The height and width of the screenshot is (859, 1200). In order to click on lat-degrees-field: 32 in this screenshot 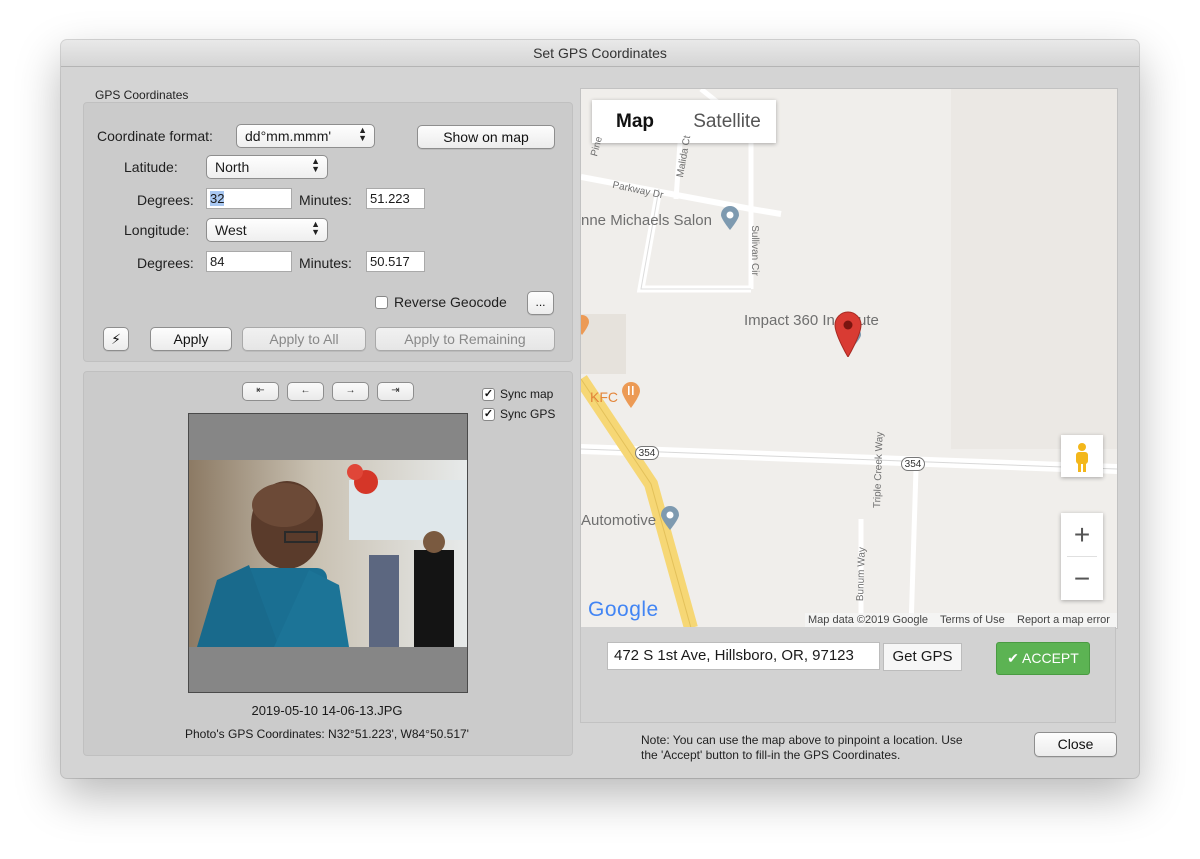, I will do `click(249, 198)`.